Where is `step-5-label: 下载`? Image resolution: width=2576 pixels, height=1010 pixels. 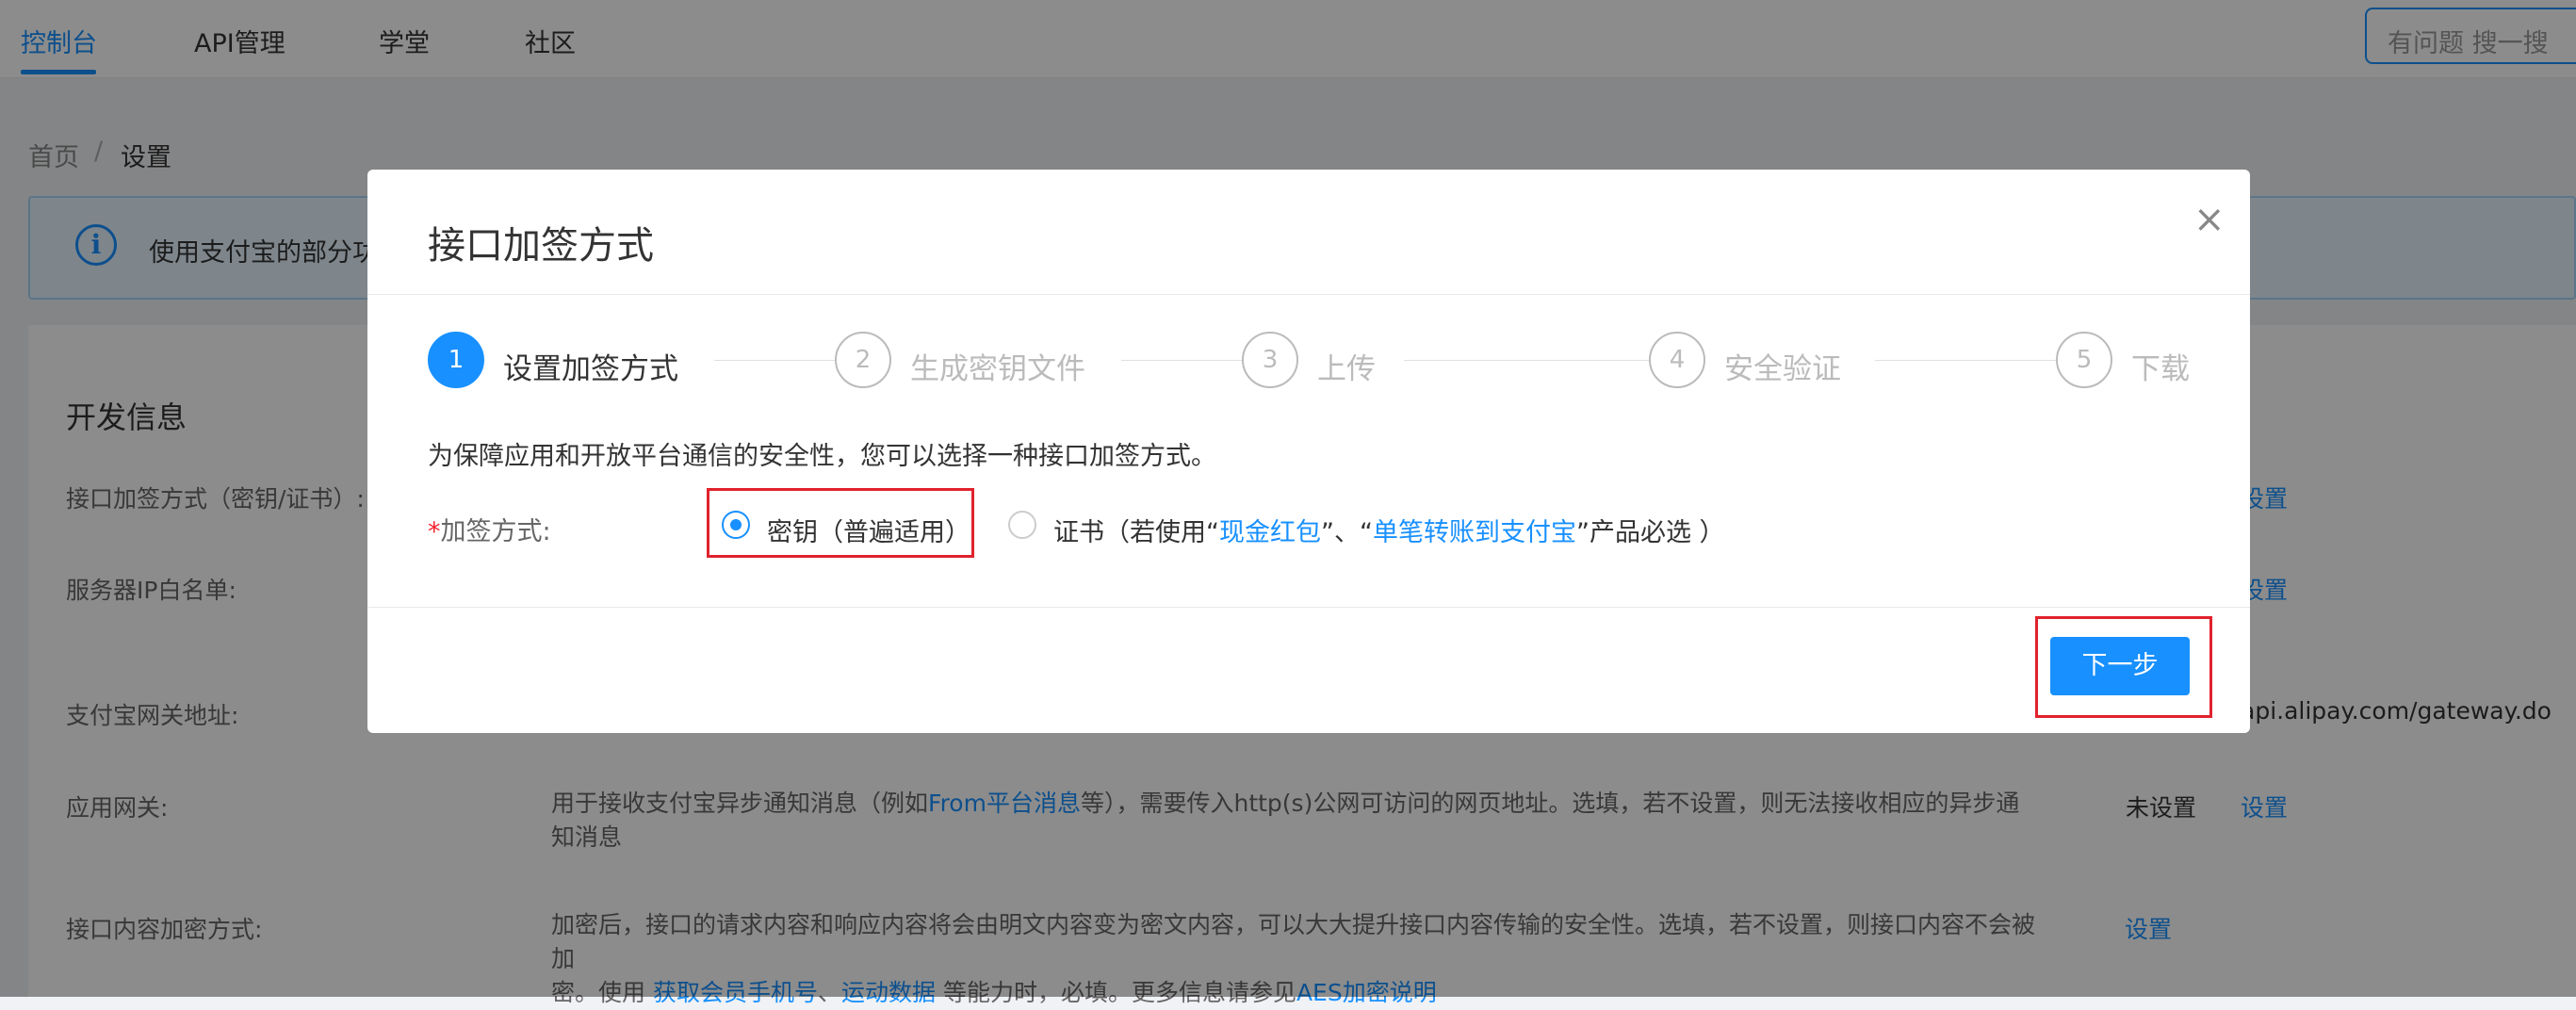
step-5-label: 下载 is located at coordinates (2160, 369).